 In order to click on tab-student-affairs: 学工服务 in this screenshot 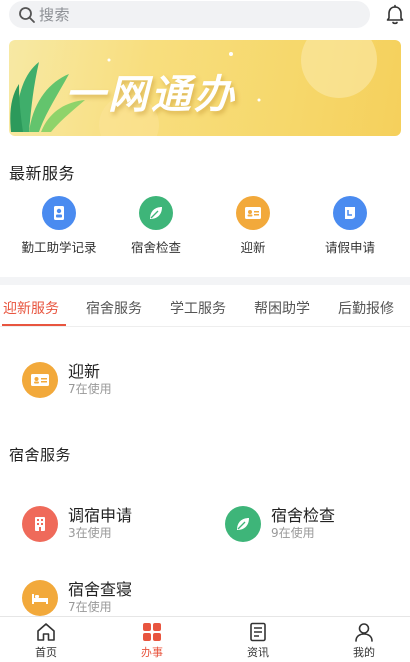, I will do `click(198, 308)`.